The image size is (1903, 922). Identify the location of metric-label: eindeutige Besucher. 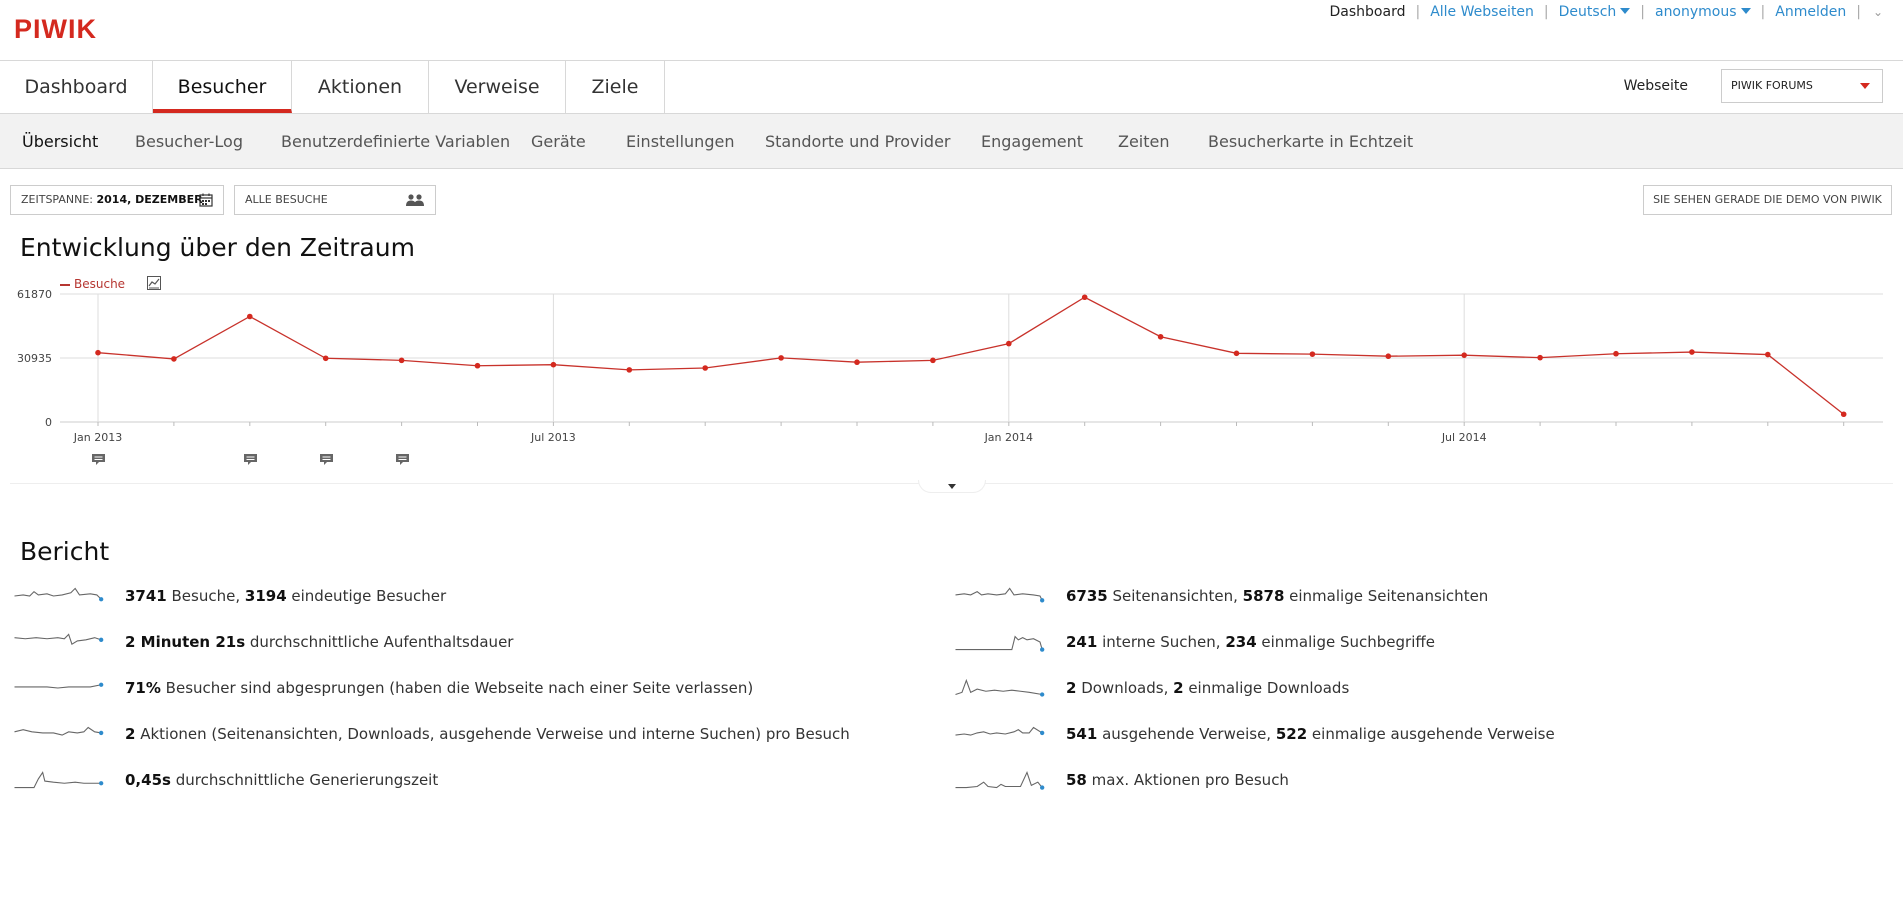
(366, 596).